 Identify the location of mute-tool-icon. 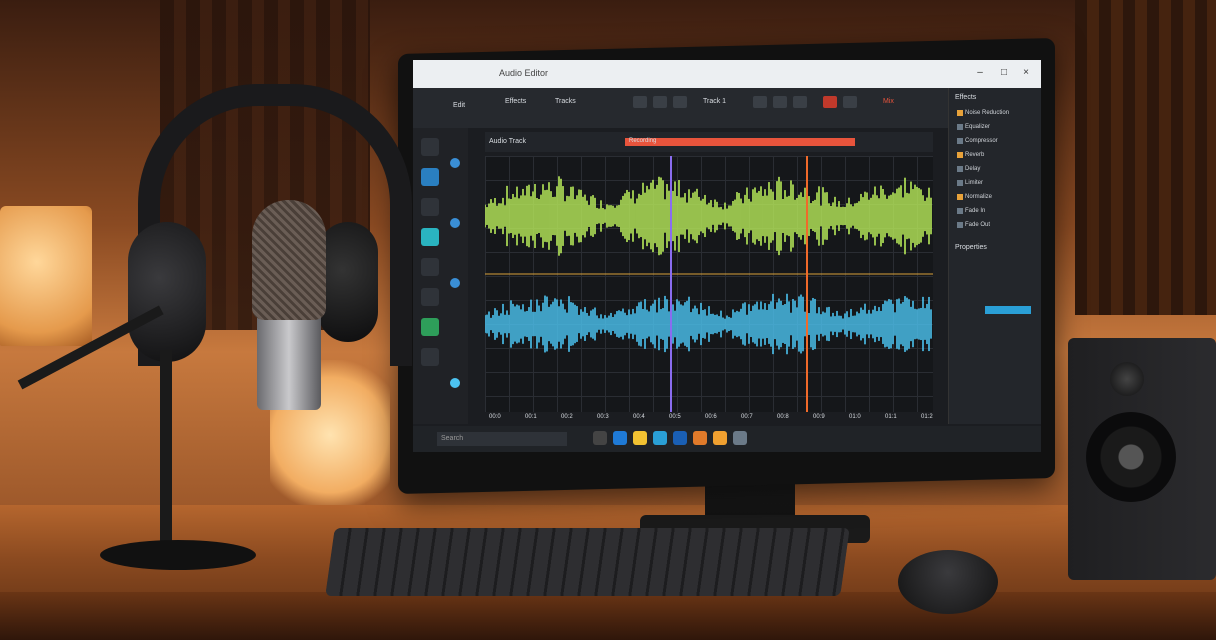
(430, 357).